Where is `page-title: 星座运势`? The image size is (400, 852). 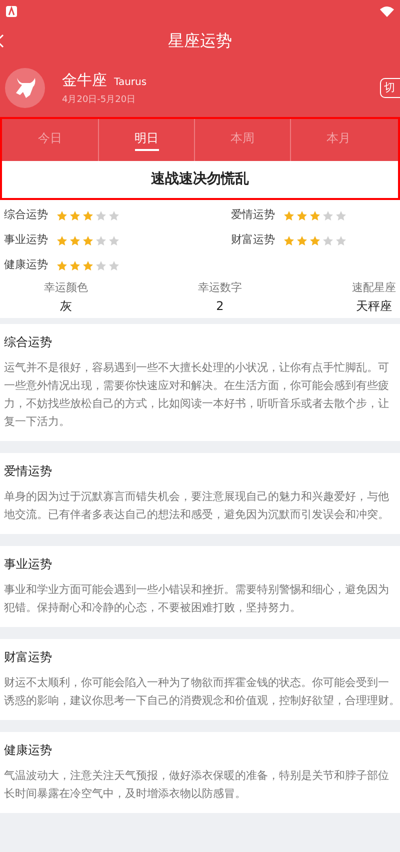
page-title: 星座运势 is located at coordinates (200, 41).